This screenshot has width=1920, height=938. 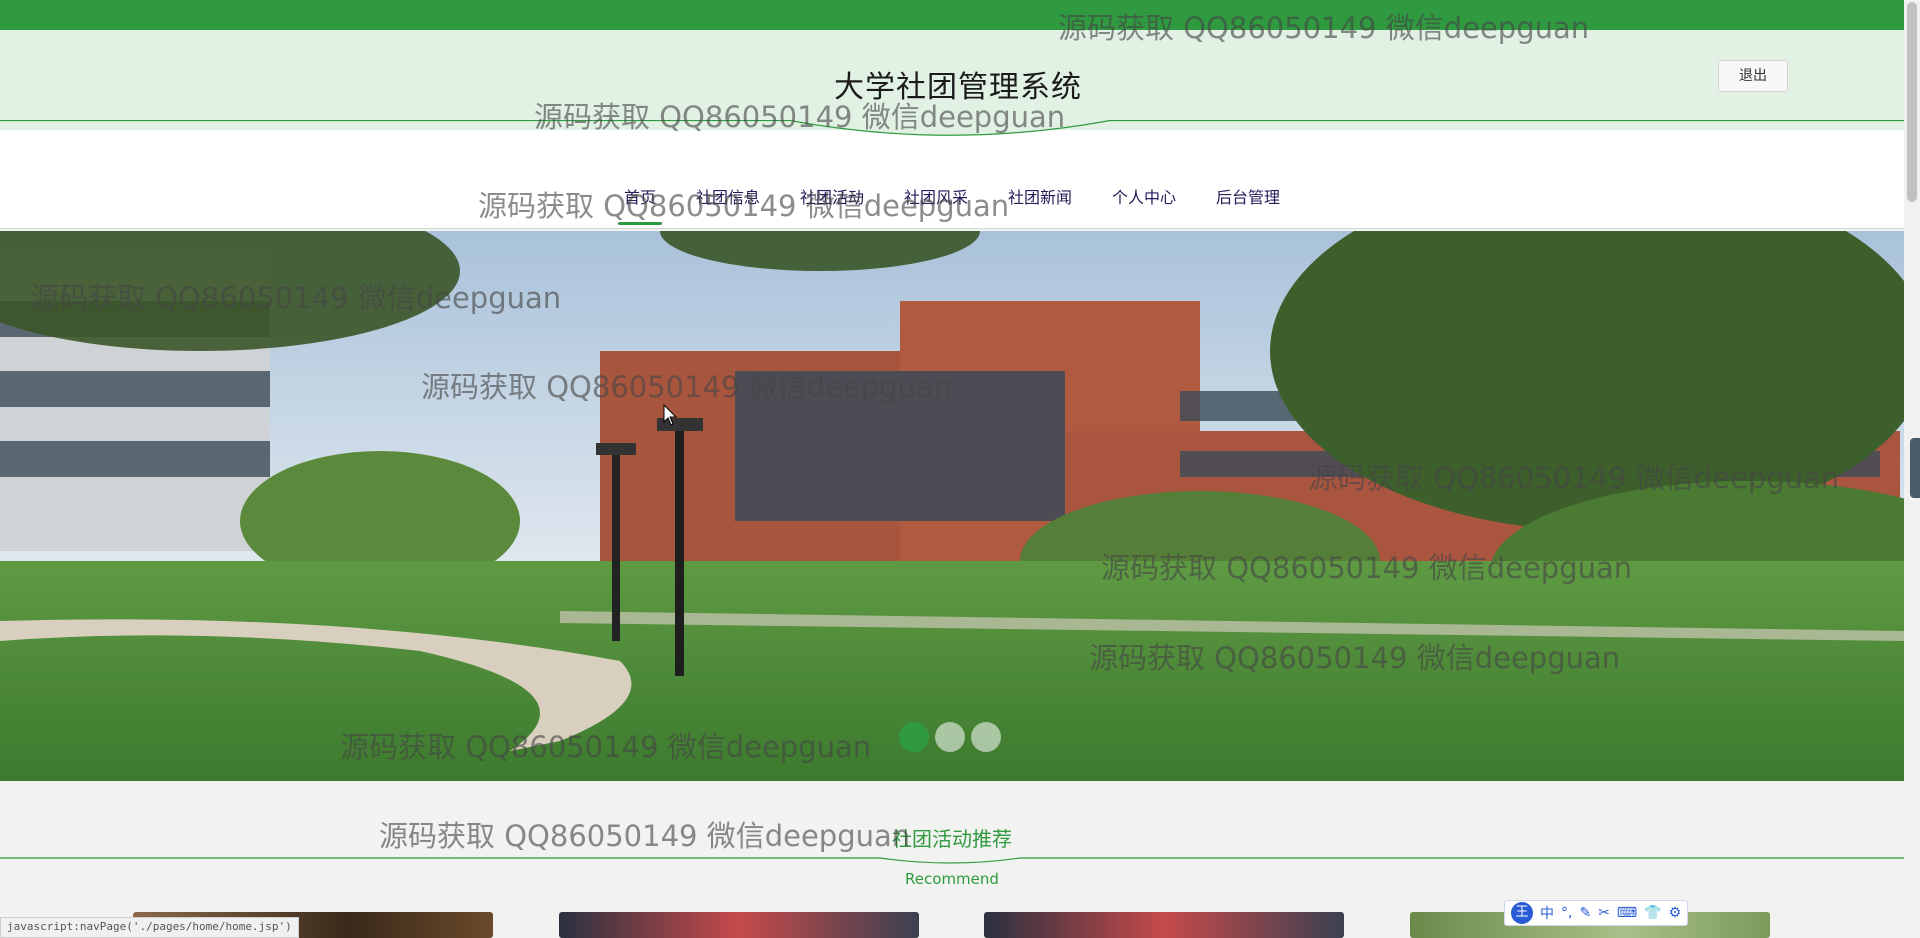 What do you see at coordinates (1652, 913) in the screenshot?
I see `shirt-icon: 👕` at bounding box center [1652, 913].